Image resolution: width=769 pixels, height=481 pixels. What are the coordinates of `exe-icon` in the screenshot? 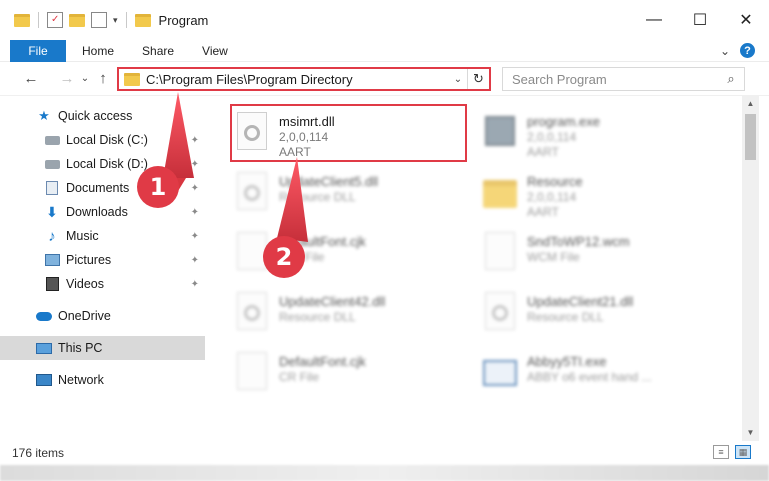 It's located at (501, 133).